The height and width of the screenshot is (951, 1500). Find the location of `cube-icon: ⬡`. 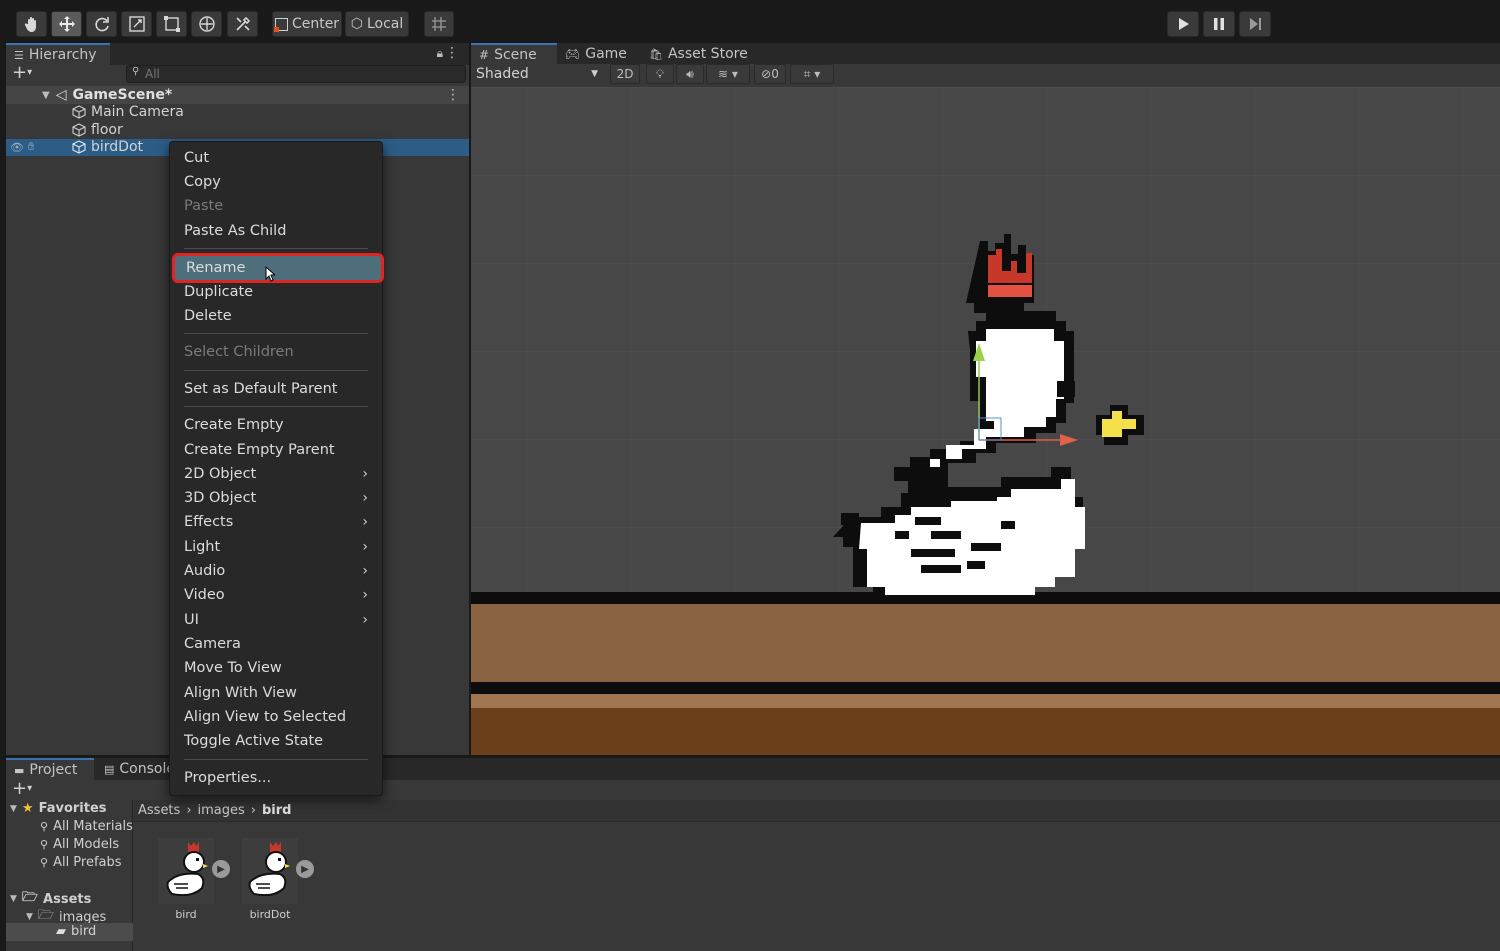

cube-icon: ⬡ is located at coordinates (356, 24).